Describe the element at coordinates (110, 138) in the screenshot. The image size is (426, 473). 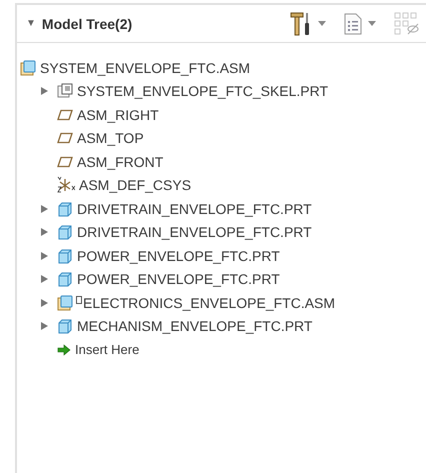
I see `tree-item-label: ASM_TOP` at that location.